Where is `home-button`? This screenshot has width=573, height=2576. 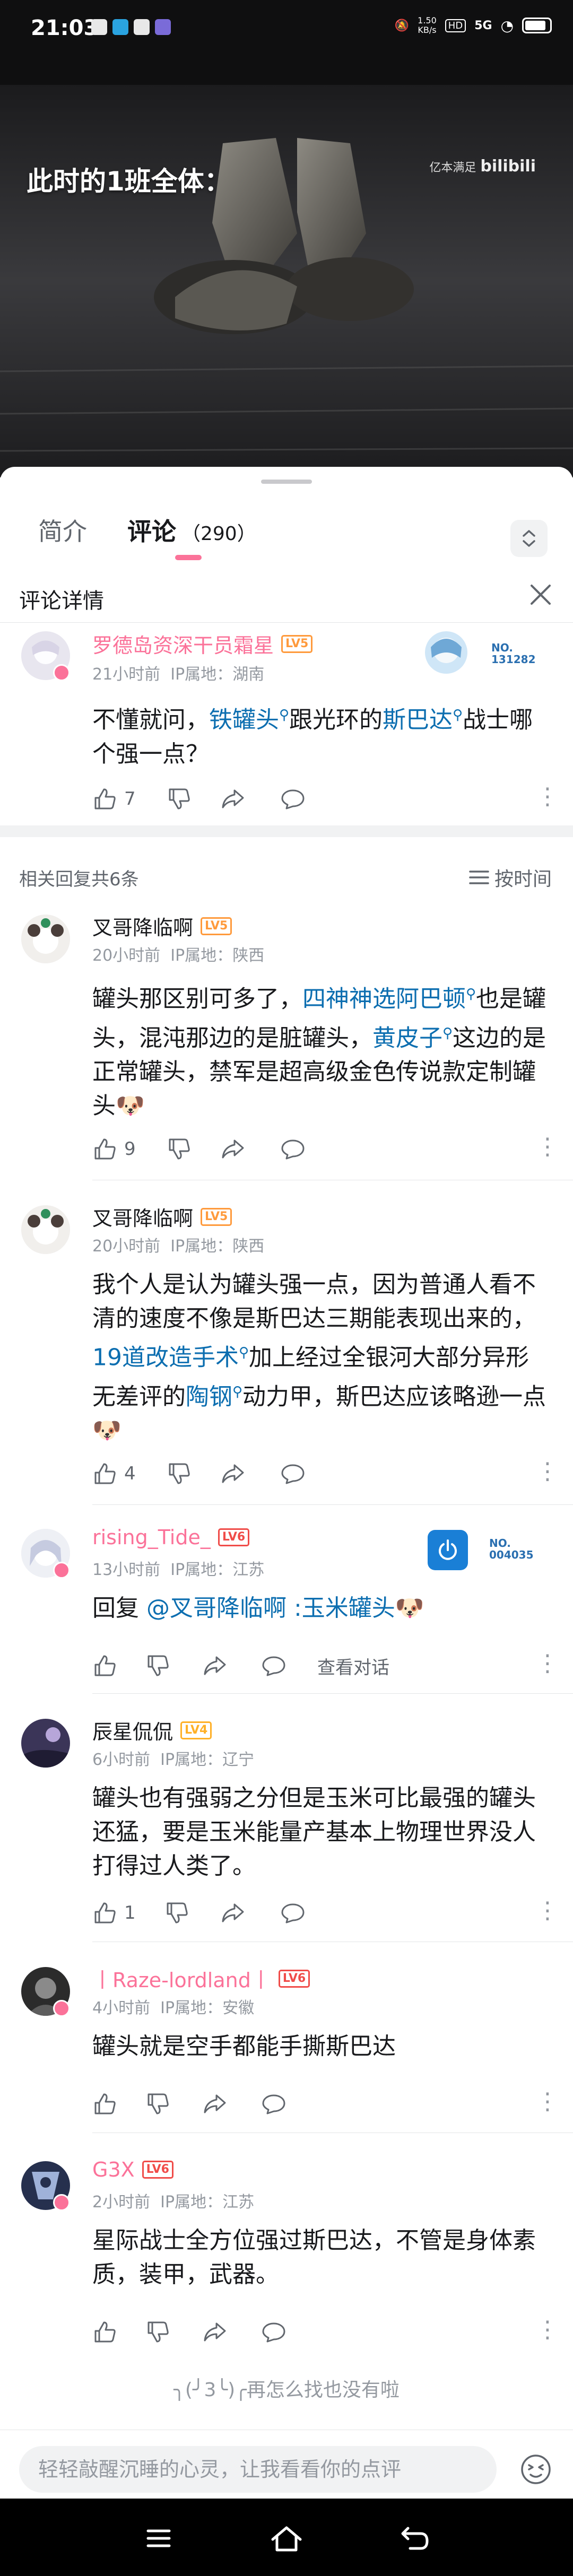
home-button is located at coordinates (286, 2539).